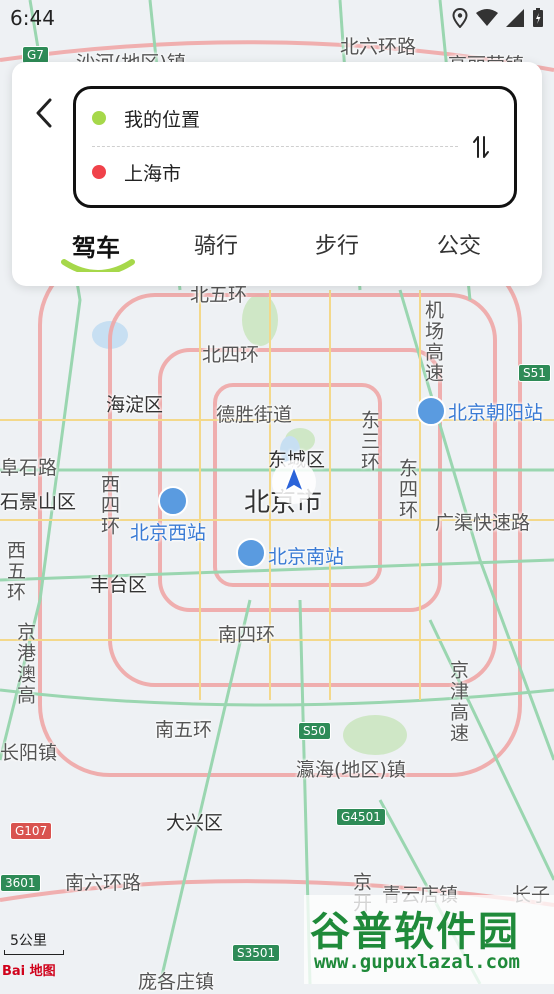  What do you see at coordinates (28, 941) in the screenshot?
I see `scale-label: 5公里` at bounding box center [28, 941].